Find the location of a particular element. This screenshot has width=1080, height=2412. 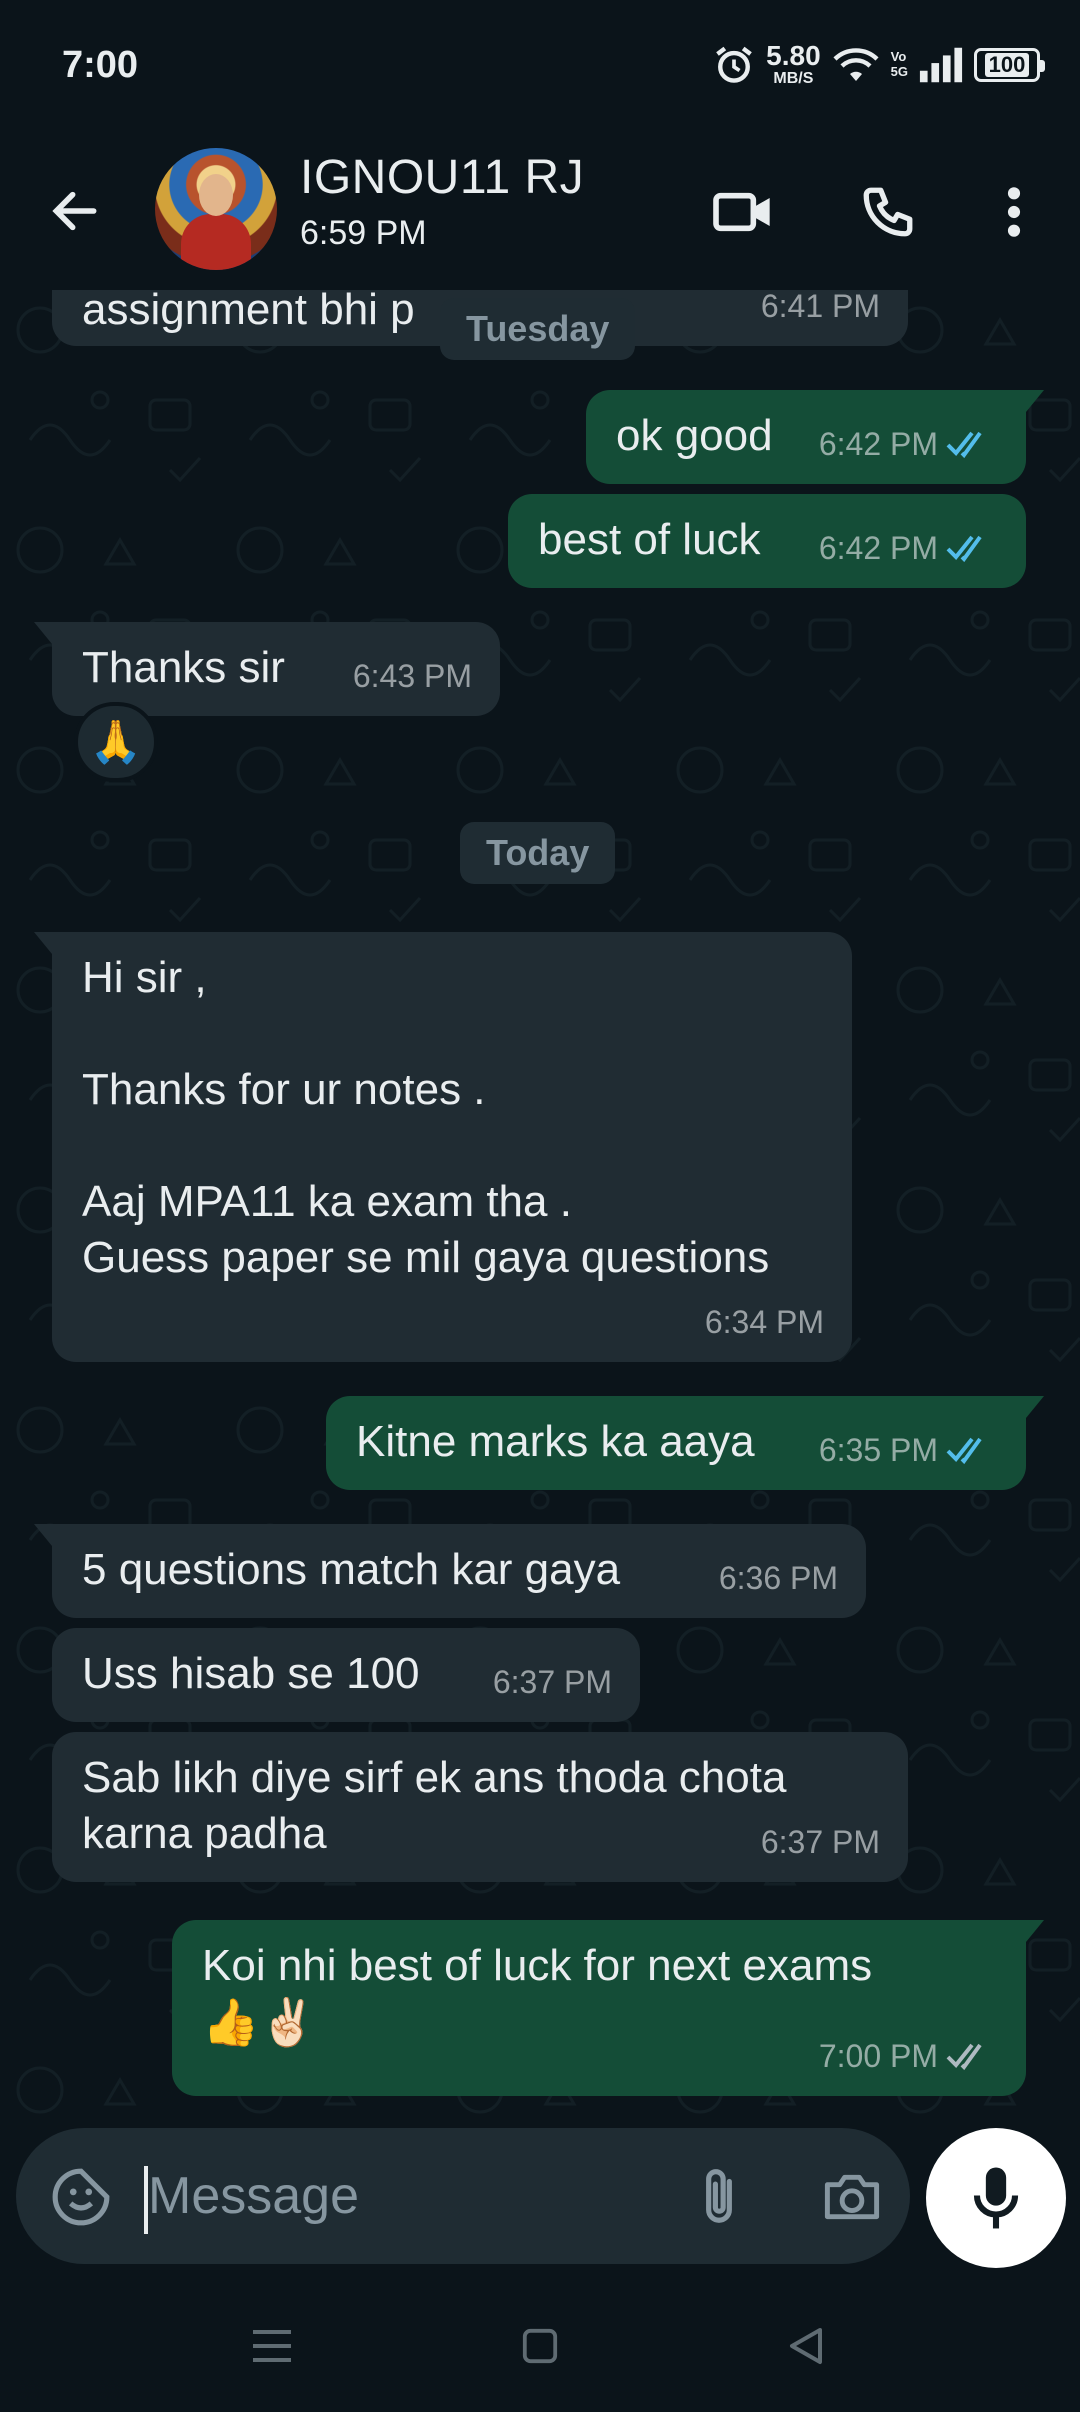

camera-button is located at coordinates (852, 2197).